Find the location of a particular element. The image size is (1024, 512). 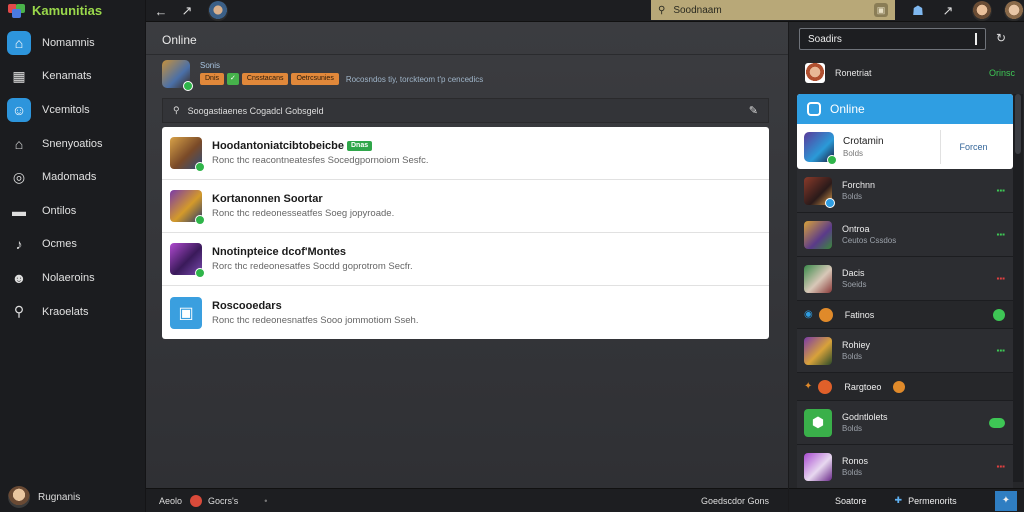

friend-name: Rohiey is located at coordinates (856, 345).